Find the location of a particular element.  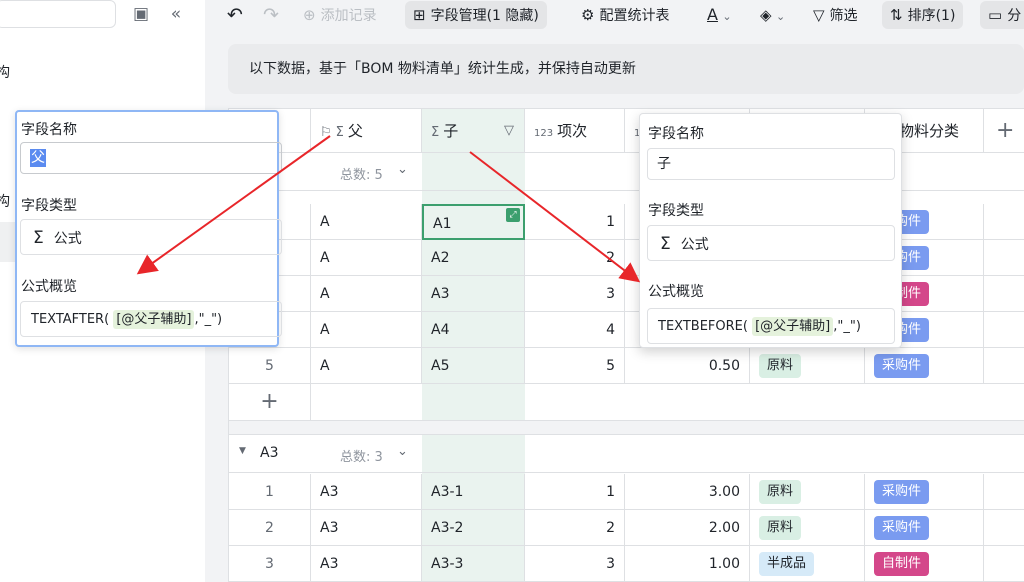

filter-icon: ▽ is located at coordinates (509, 130).